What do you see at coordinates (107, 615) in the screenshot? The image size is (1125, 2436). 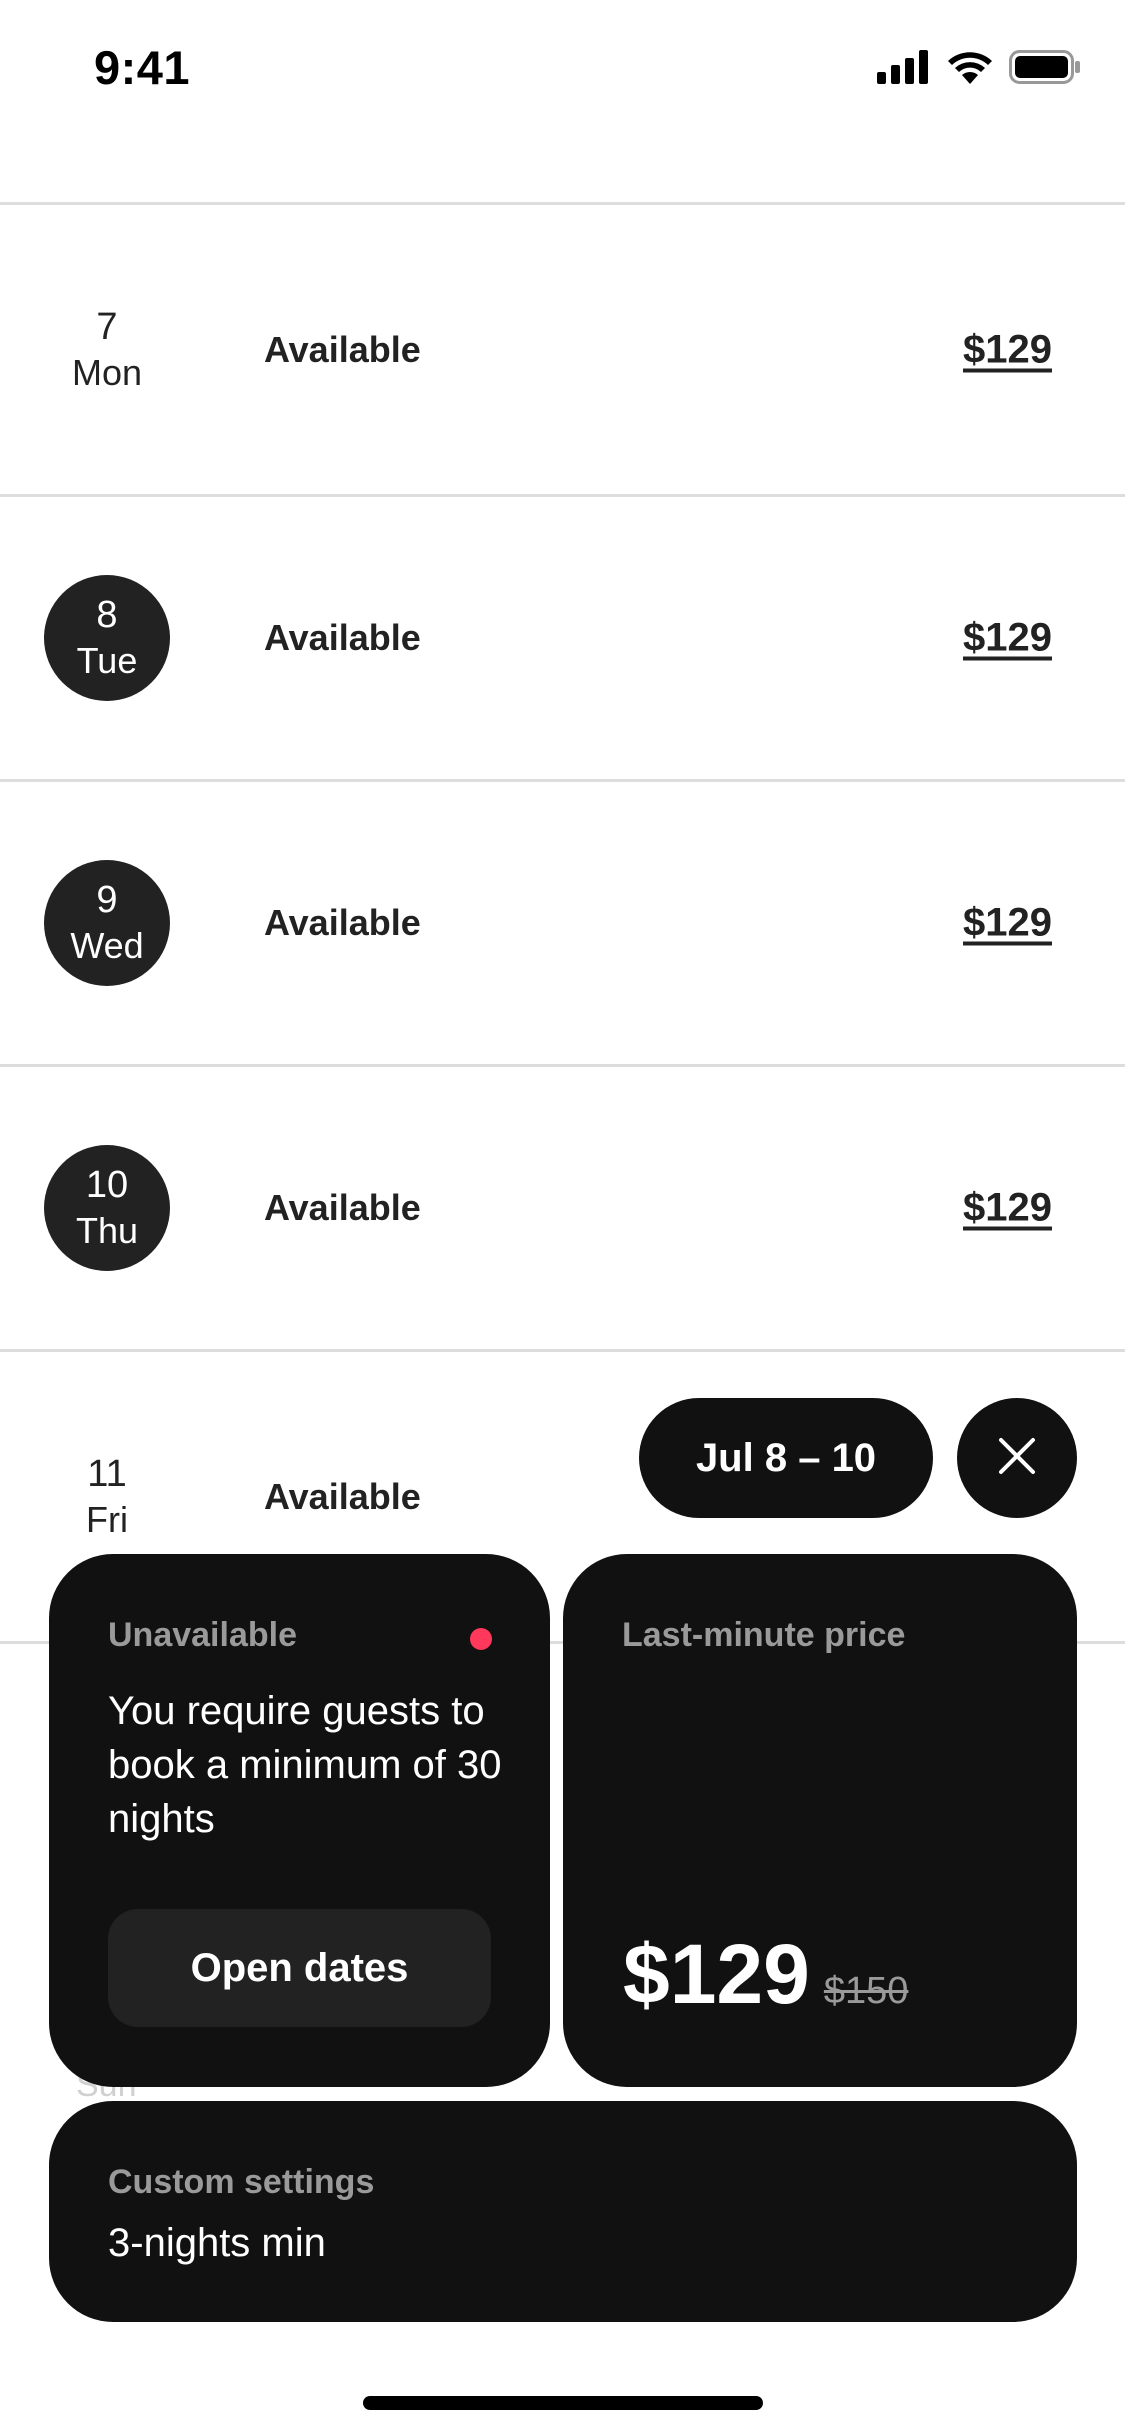 I see `day-number: 8` at bounding box center [107, 615].